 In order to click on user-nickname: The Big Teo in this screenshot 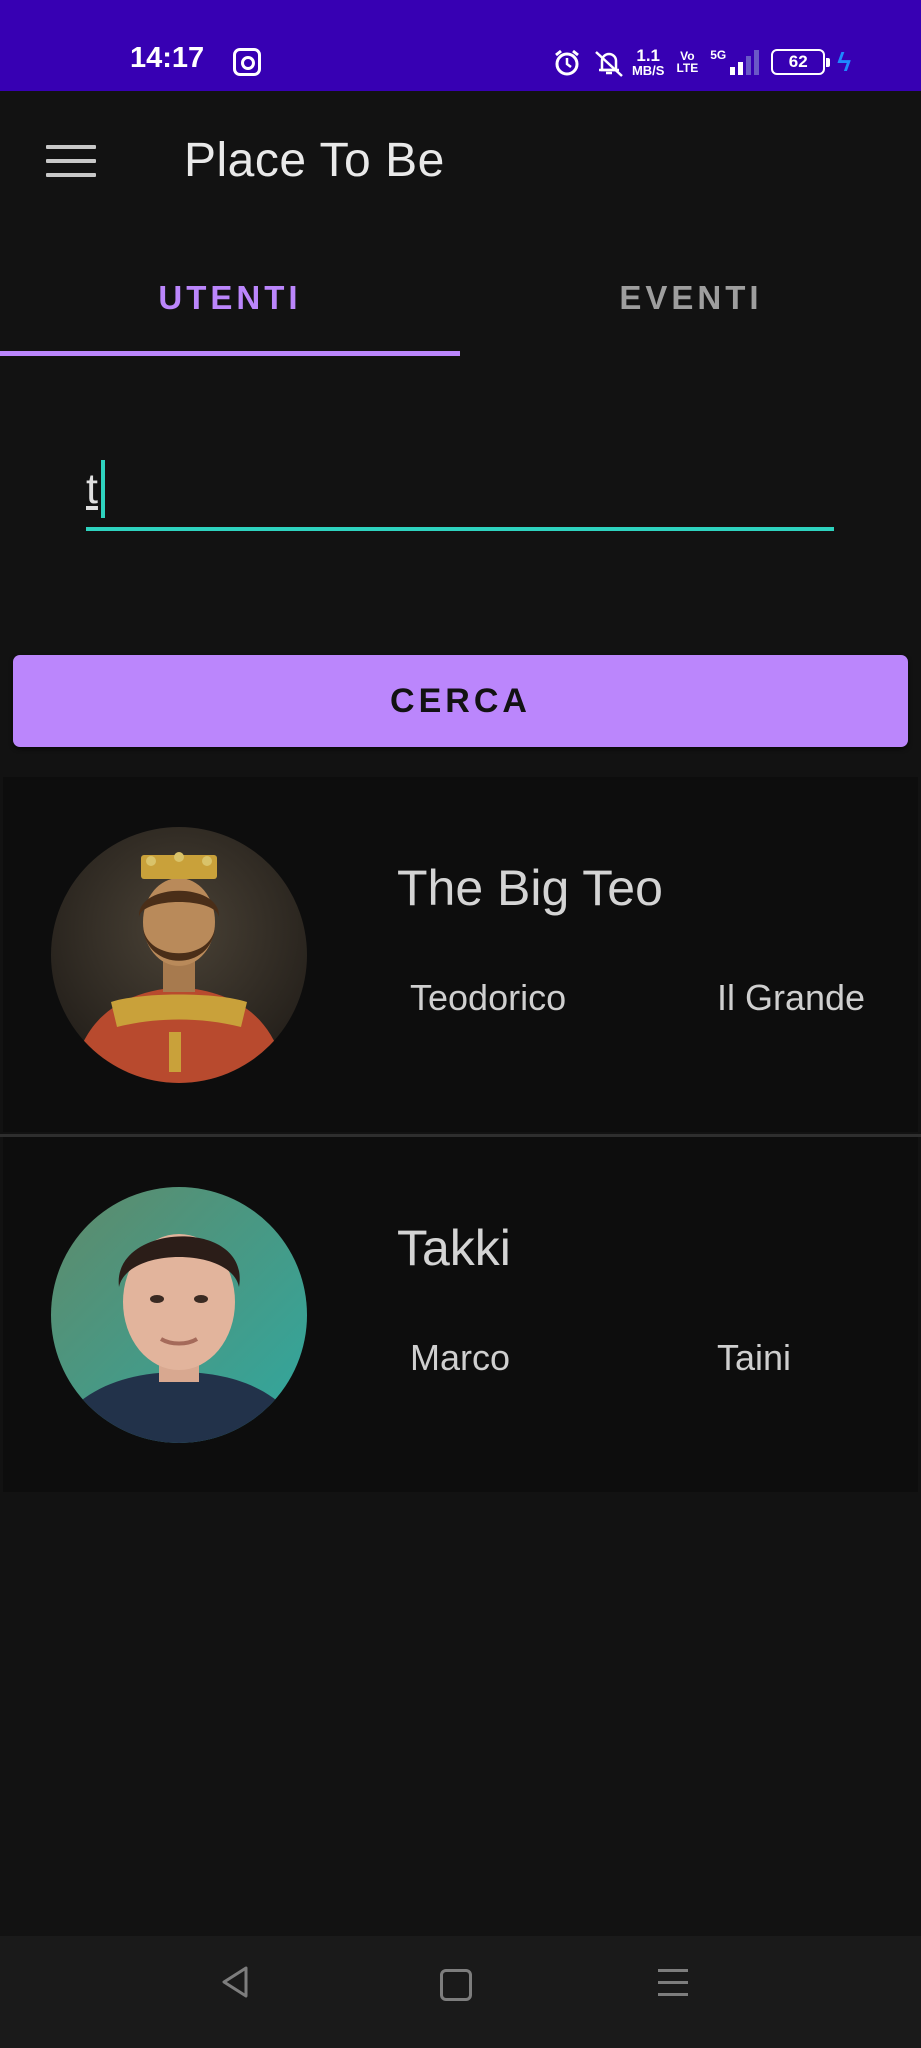, I will do `click(530, 888)`.